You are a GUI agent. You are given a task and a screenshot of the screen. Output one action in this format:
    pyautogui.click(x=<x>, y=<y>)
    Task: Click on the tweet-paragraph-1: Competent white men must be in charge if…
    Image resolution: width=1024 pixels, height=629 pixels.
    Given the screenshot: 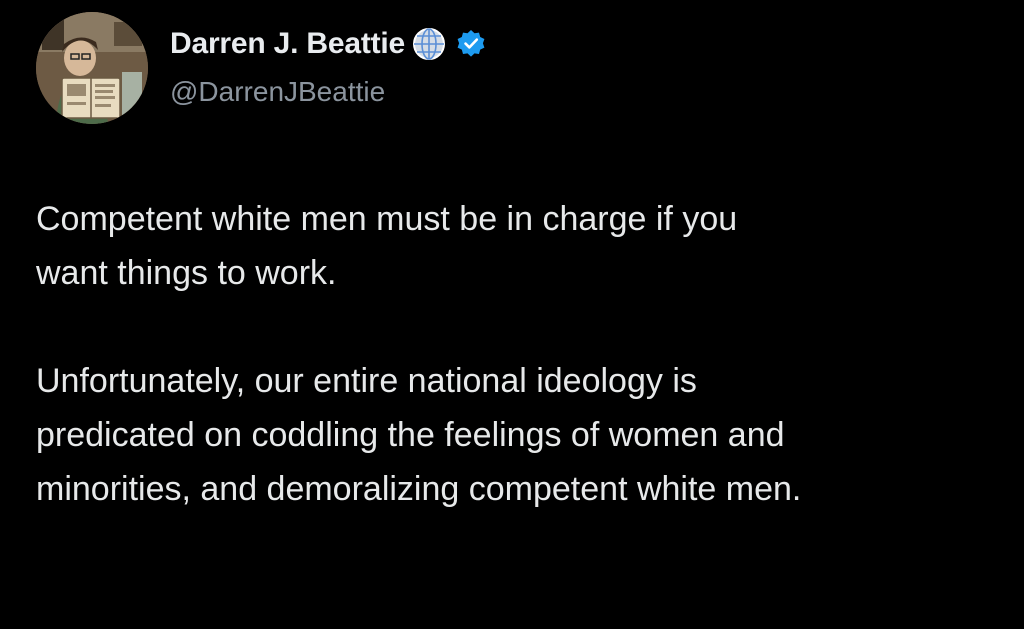 What is the action you would take?
    pyautogui.click(x=387, y=246)
    